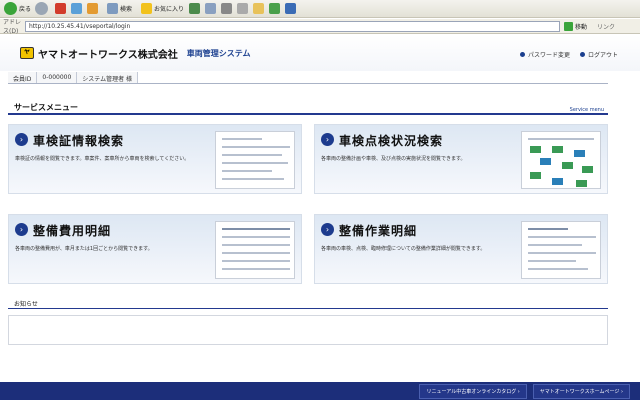 The height and width of the screenshot is (400, 640). What do you see at coordinates (102, 159) in the screenshot?
I see `card-description: 車検証の情報を閲覧できます。車案件、案車所から車両を検索してください。` at bounding box center [102, 159].